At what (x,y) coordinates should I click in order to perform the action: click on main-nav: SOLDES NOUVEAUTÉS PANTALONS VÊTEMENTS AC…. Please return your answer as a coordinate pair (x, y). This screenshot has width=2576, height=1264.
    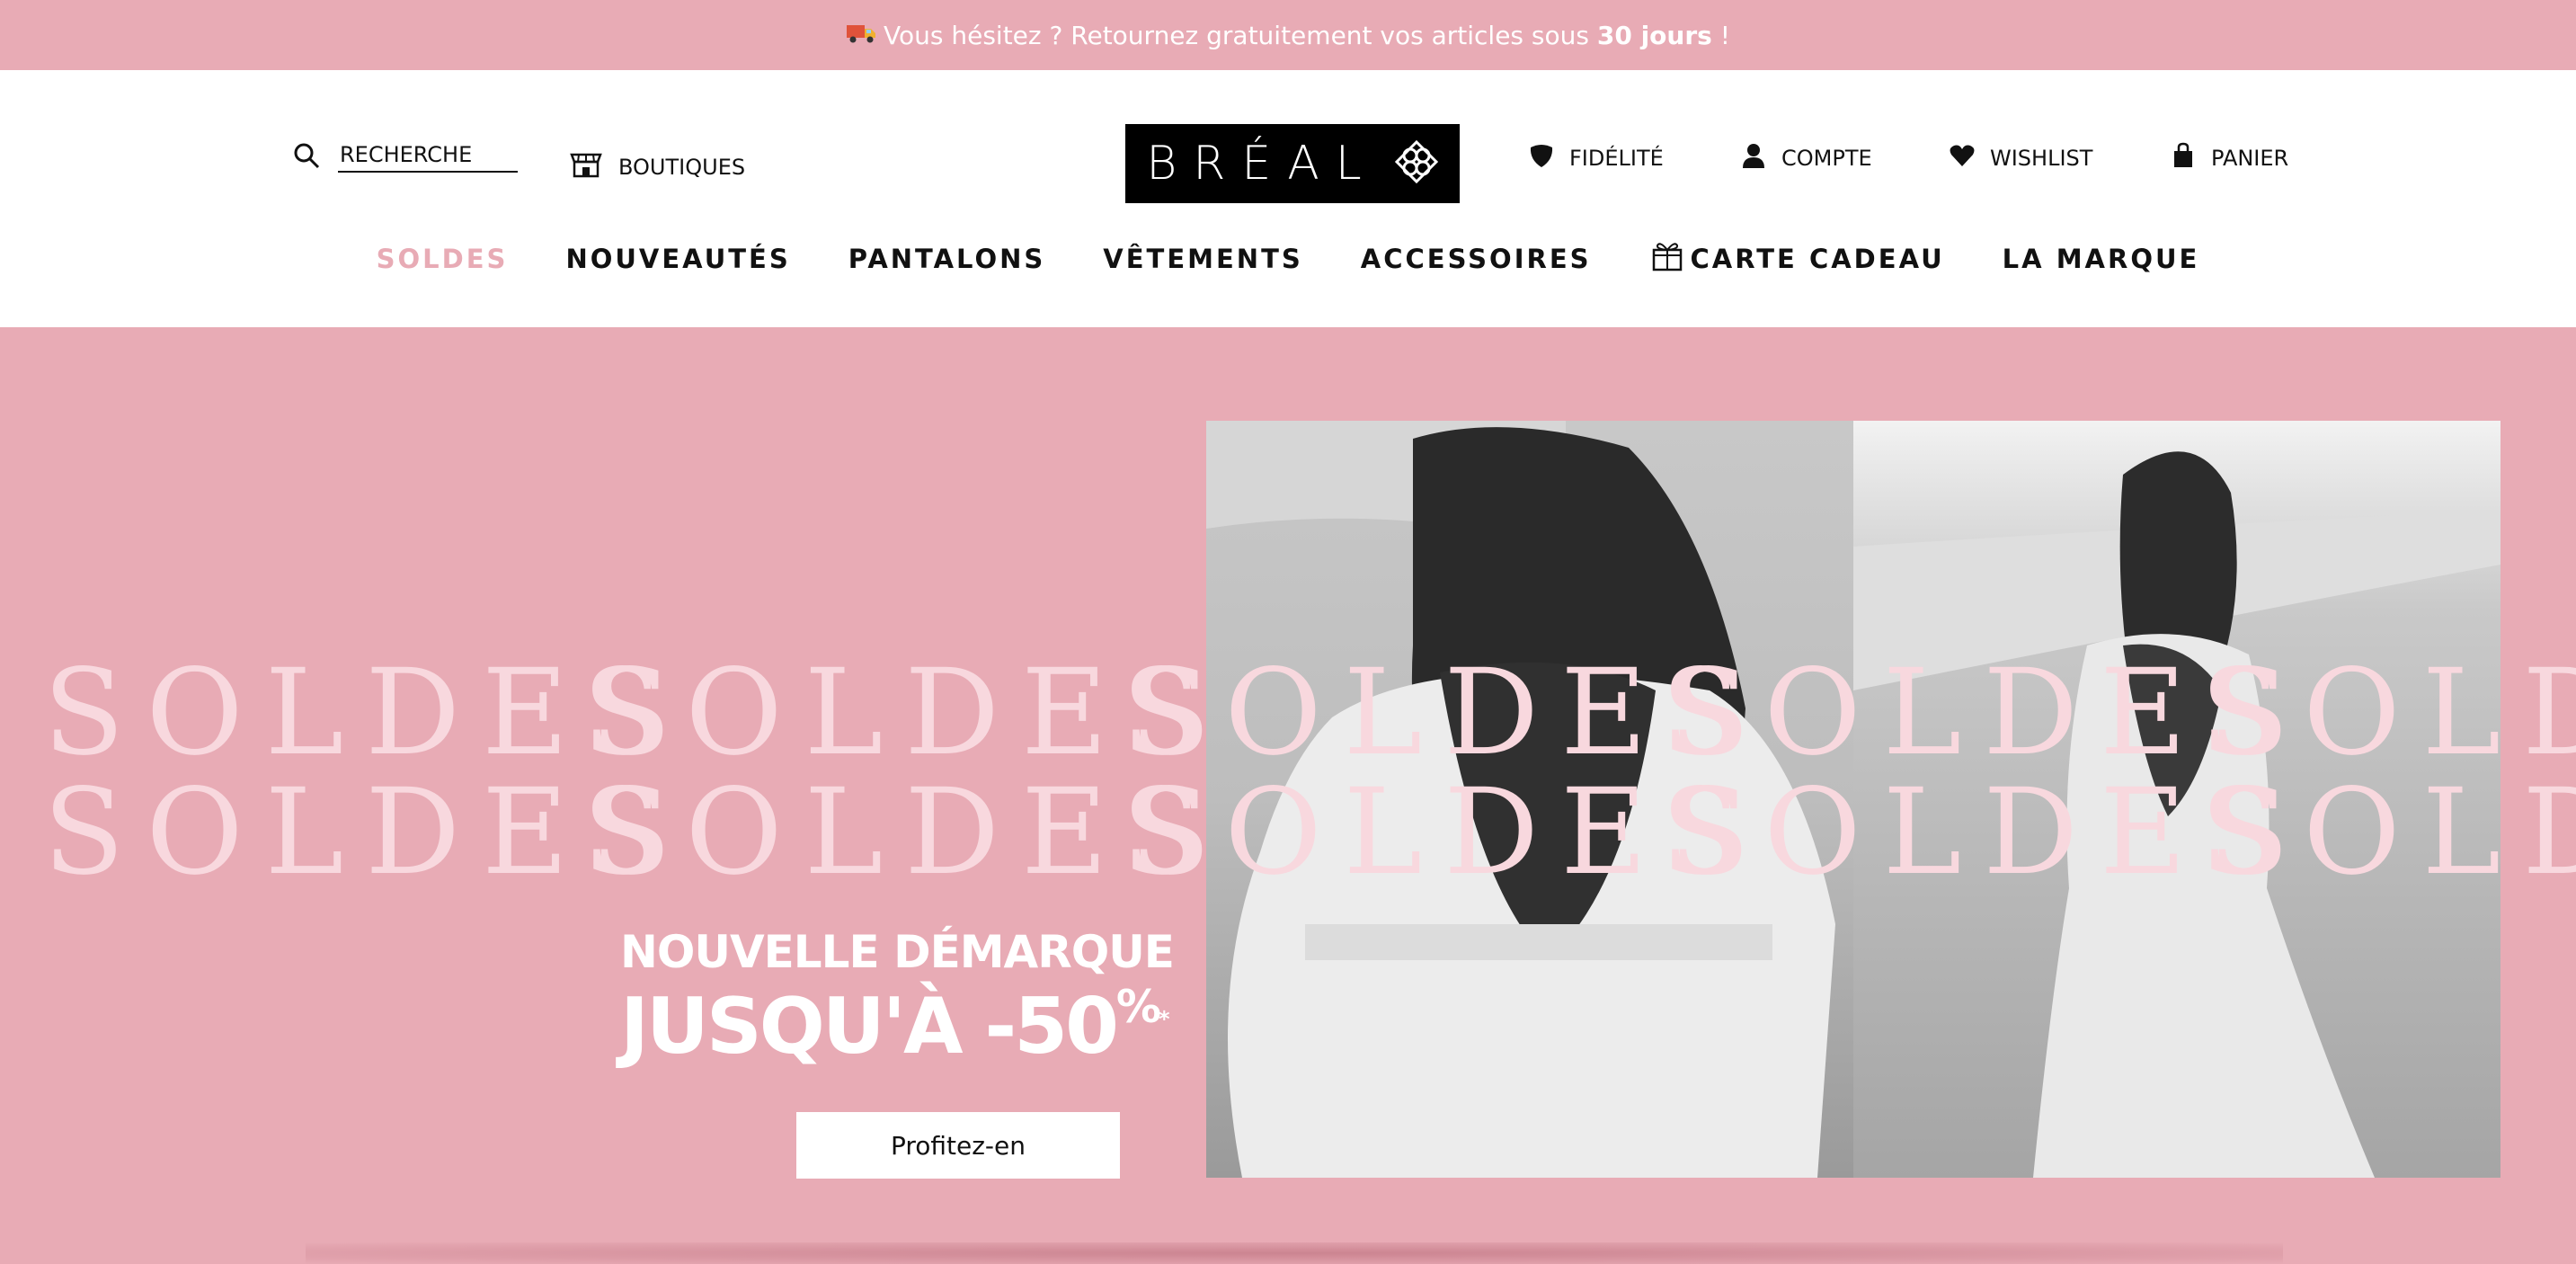
    Looking at the image, I should click on (1288, 258).